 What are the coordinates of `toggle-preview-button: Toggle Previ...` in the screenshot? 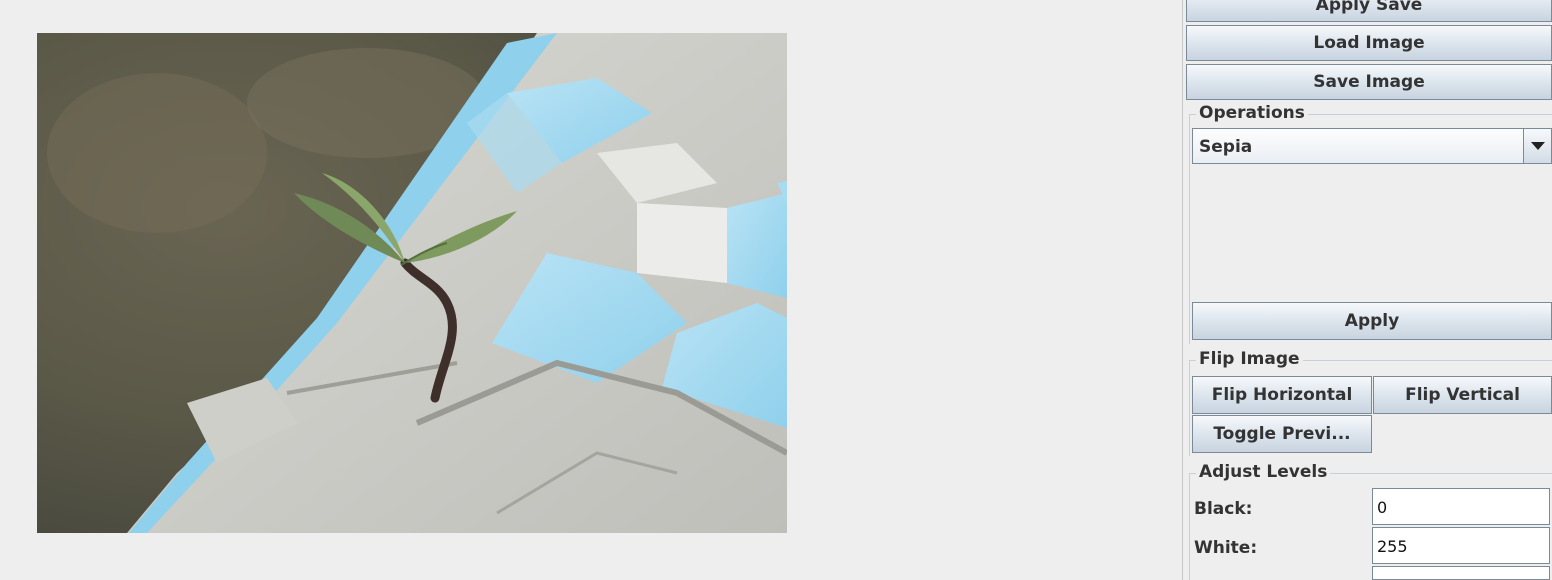 It's located at (1282, 434).